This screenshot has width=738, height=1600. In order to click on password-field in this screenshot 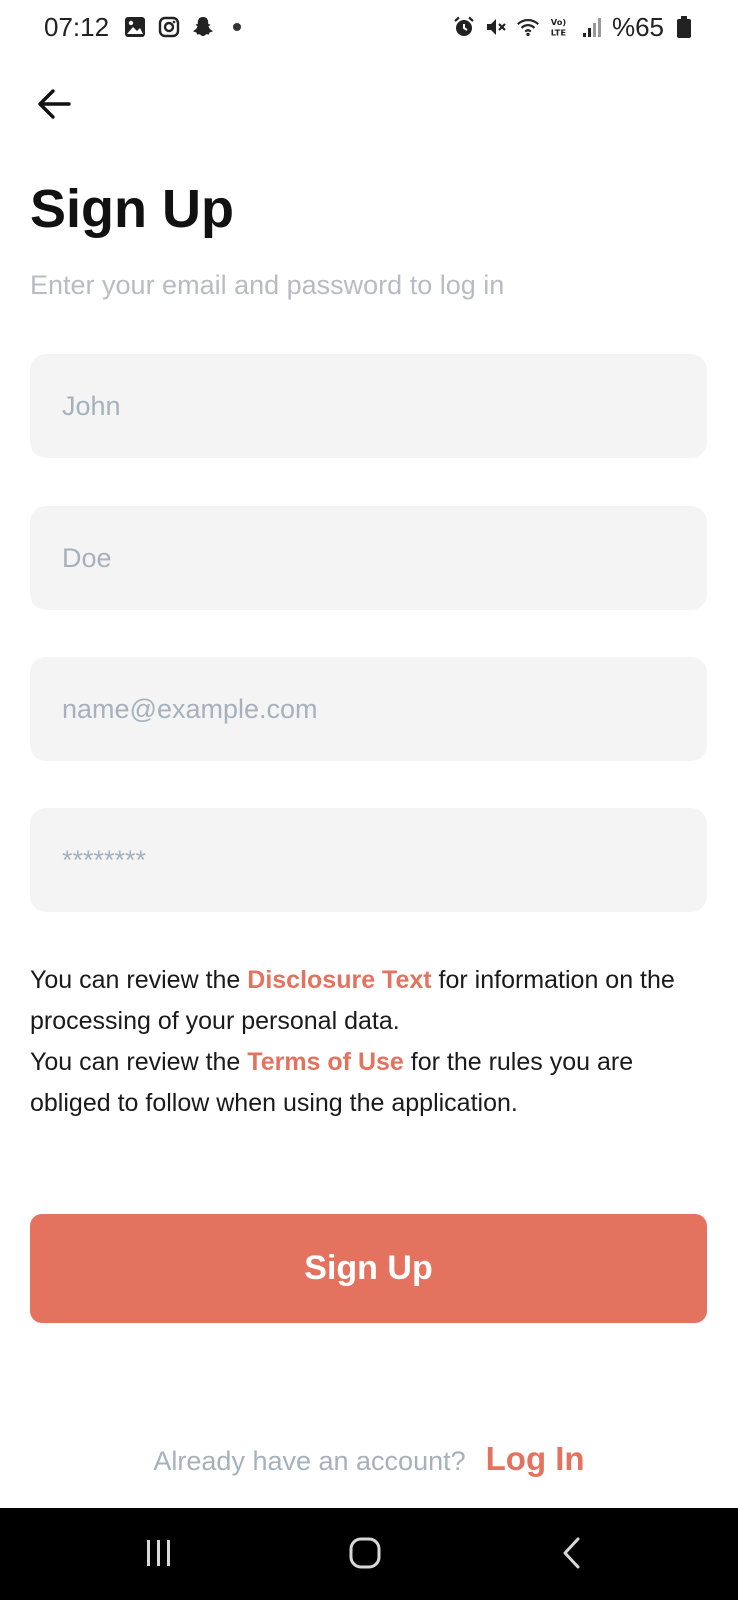, I will do `click(368, 860)`.